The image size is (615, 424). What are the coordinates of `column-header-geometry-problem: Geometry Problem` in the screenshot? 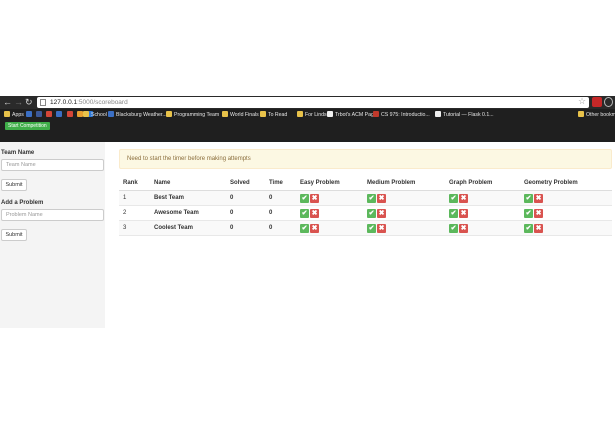 It's located at (551, 183).